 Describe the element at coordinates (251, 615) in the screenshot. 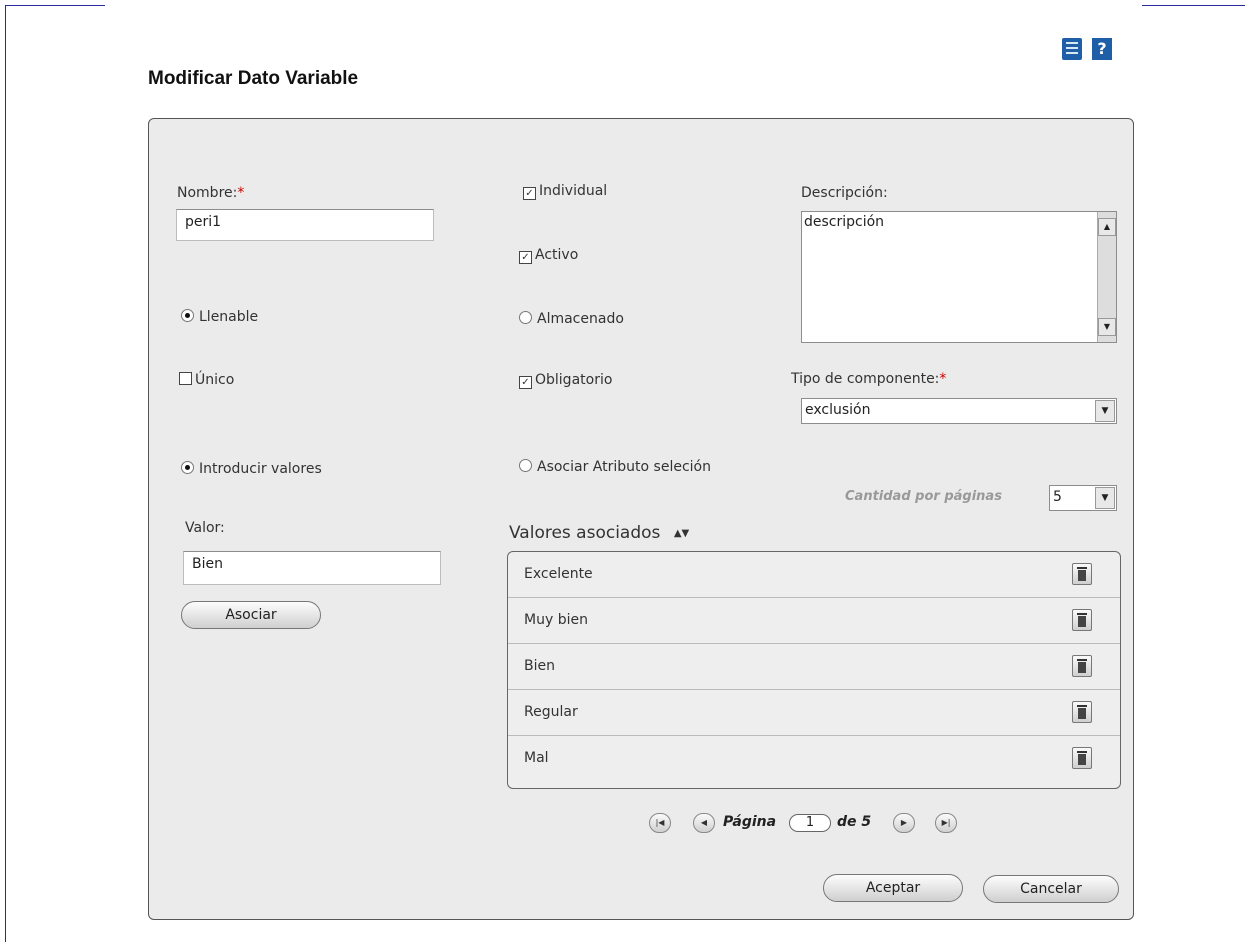

I see `asociar-button: Asociar` at that location.